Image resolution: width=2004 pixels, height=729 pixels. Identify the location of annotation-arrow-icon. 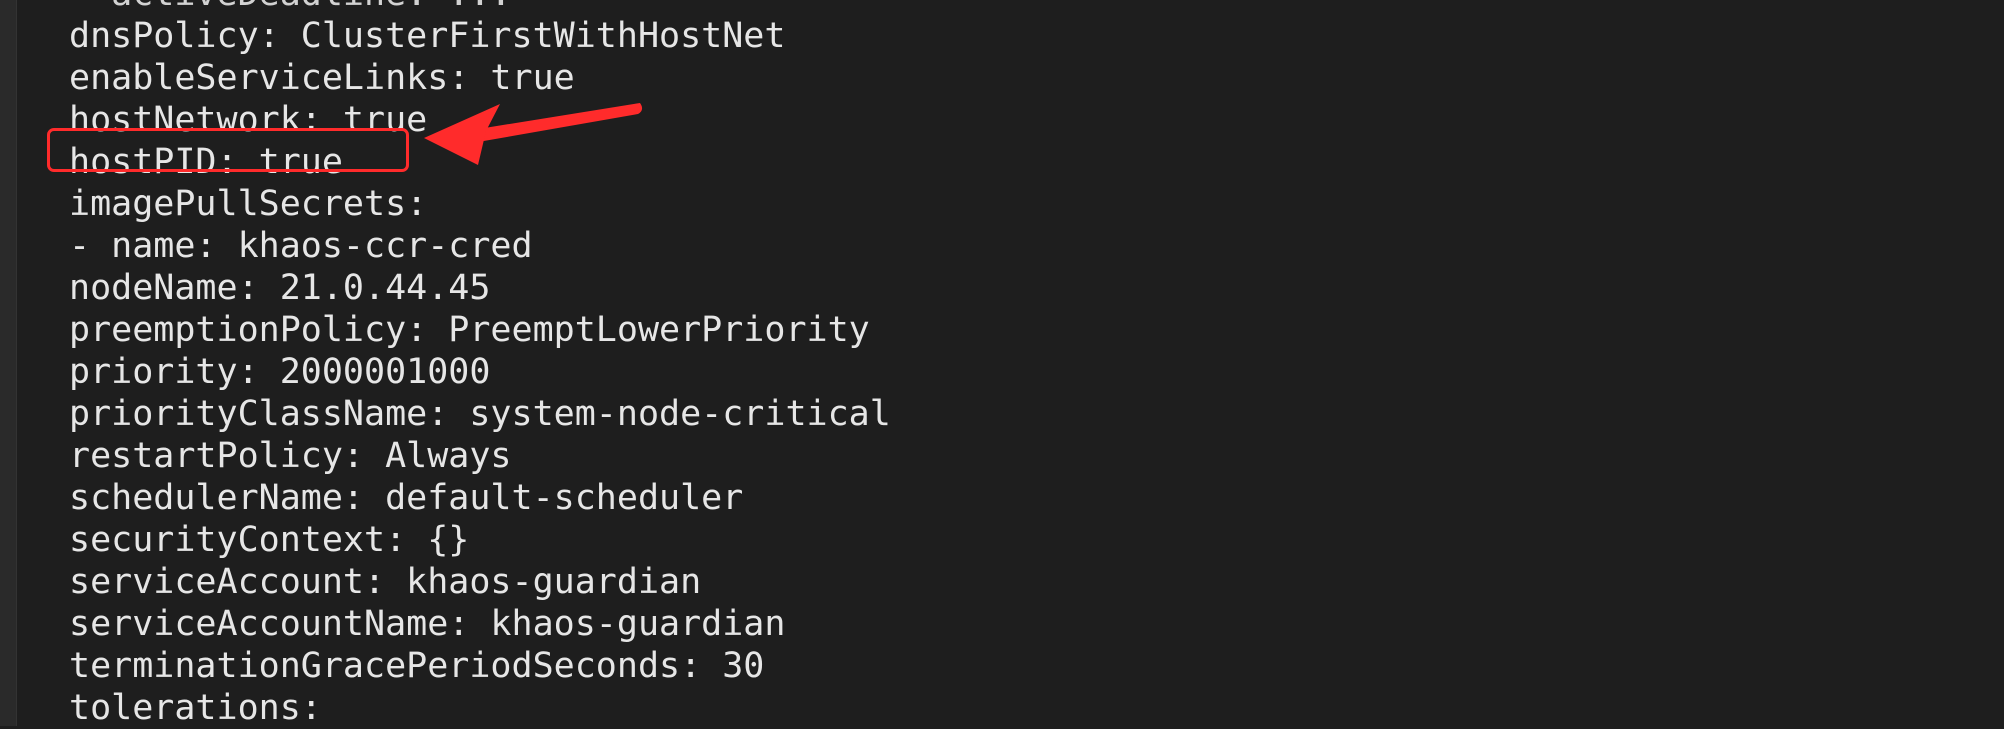
(533, 134).